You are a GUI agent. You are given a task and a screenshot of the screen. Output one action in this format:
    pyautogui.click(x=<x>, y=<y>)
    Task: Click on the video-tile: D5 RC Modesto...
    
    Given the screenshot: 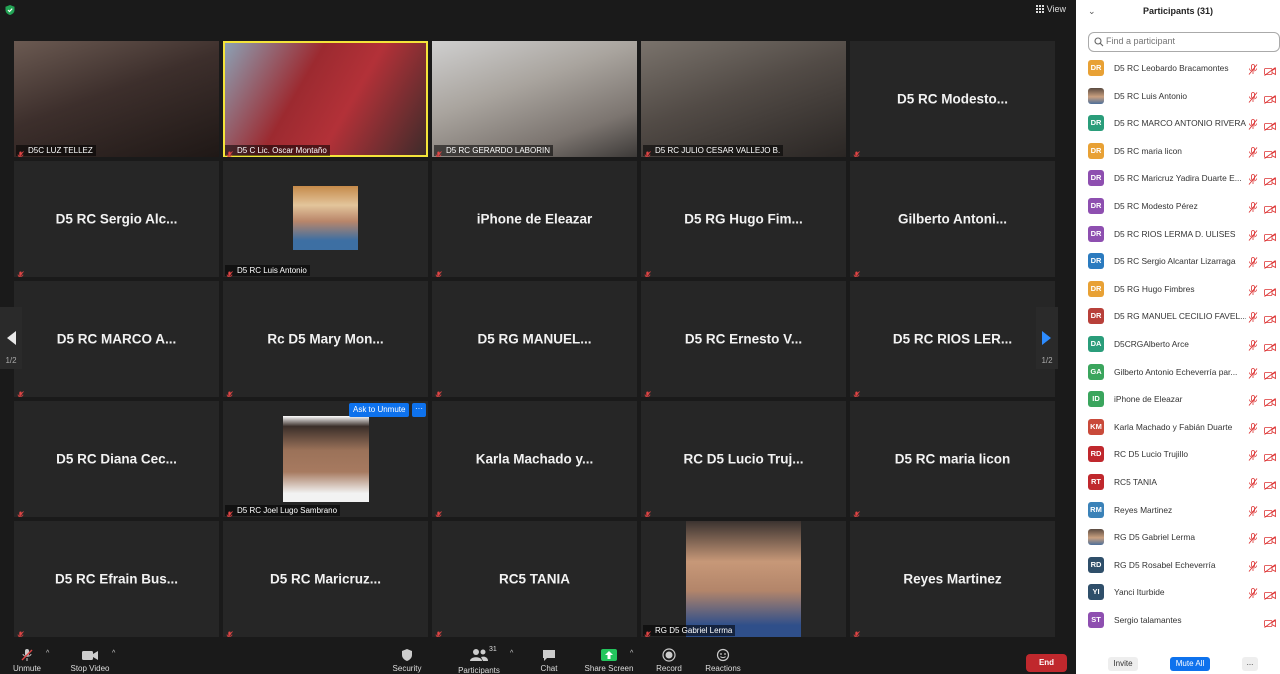 What is the action you would take?
    pyautogui.click(x=952, y=99)
    